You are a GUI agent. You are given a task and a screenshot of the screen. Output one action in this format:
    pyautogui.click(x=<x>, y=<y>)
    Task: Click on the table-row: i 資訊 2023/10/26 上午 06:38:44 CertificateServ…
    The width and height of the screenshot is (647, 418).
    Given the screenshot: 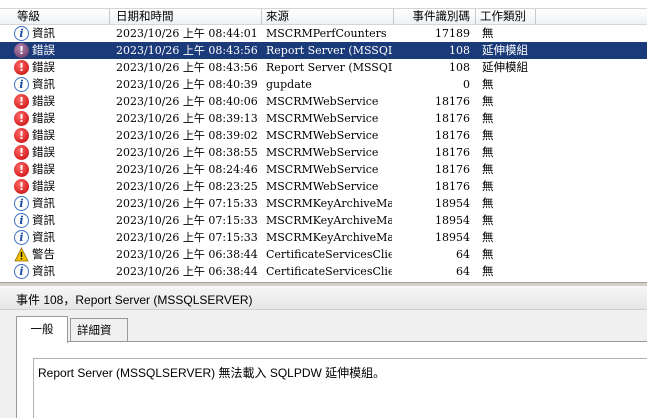 What is the action you would take?
    pyautogui.click(x=323, y=271)
    